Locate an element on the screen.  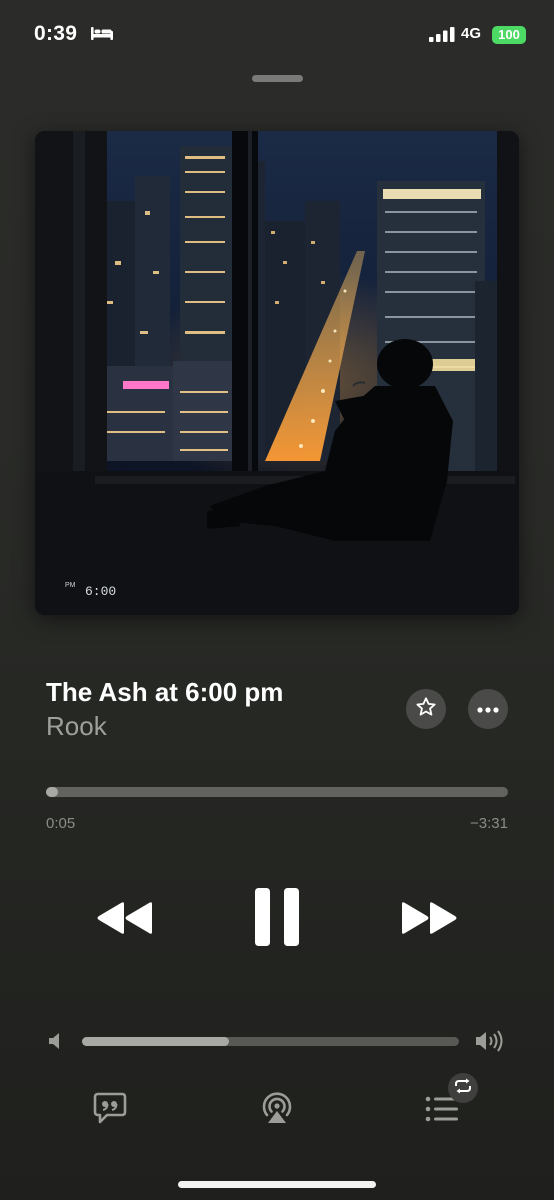
volume-low-icon is located at coordinates (55, 1043).